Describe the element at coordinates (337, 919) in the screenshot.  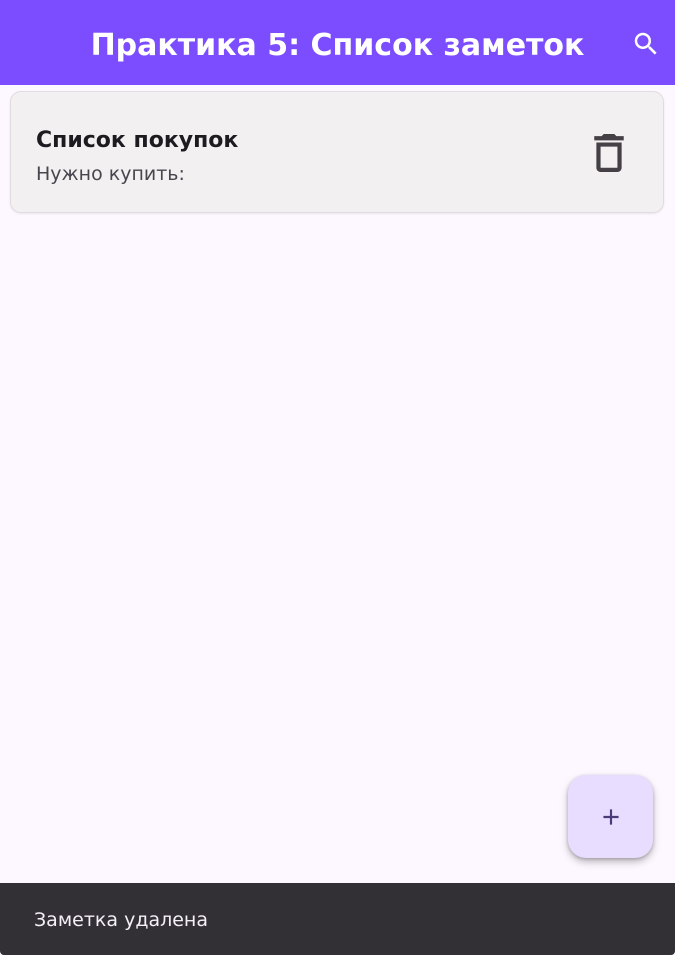
I see `snackbar: Заметка удалена` at that location.